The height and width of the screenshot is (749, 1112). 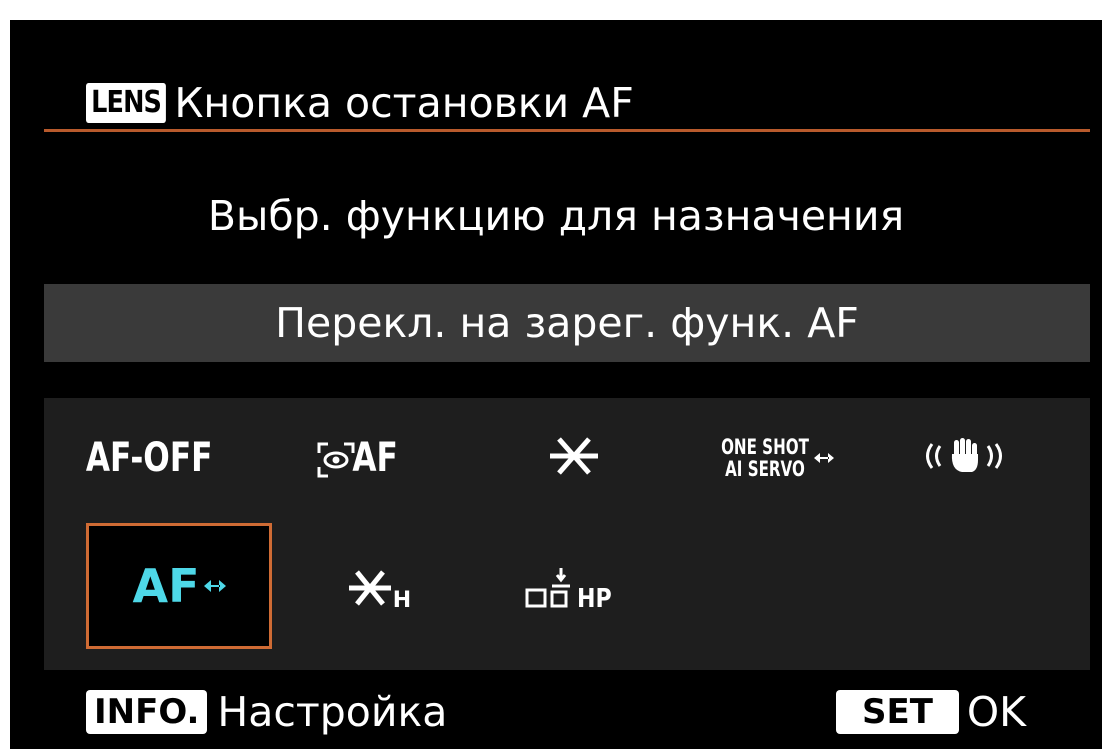 I want to click on one-shot-label: ONE SHOT, so click(x=765, y=447).